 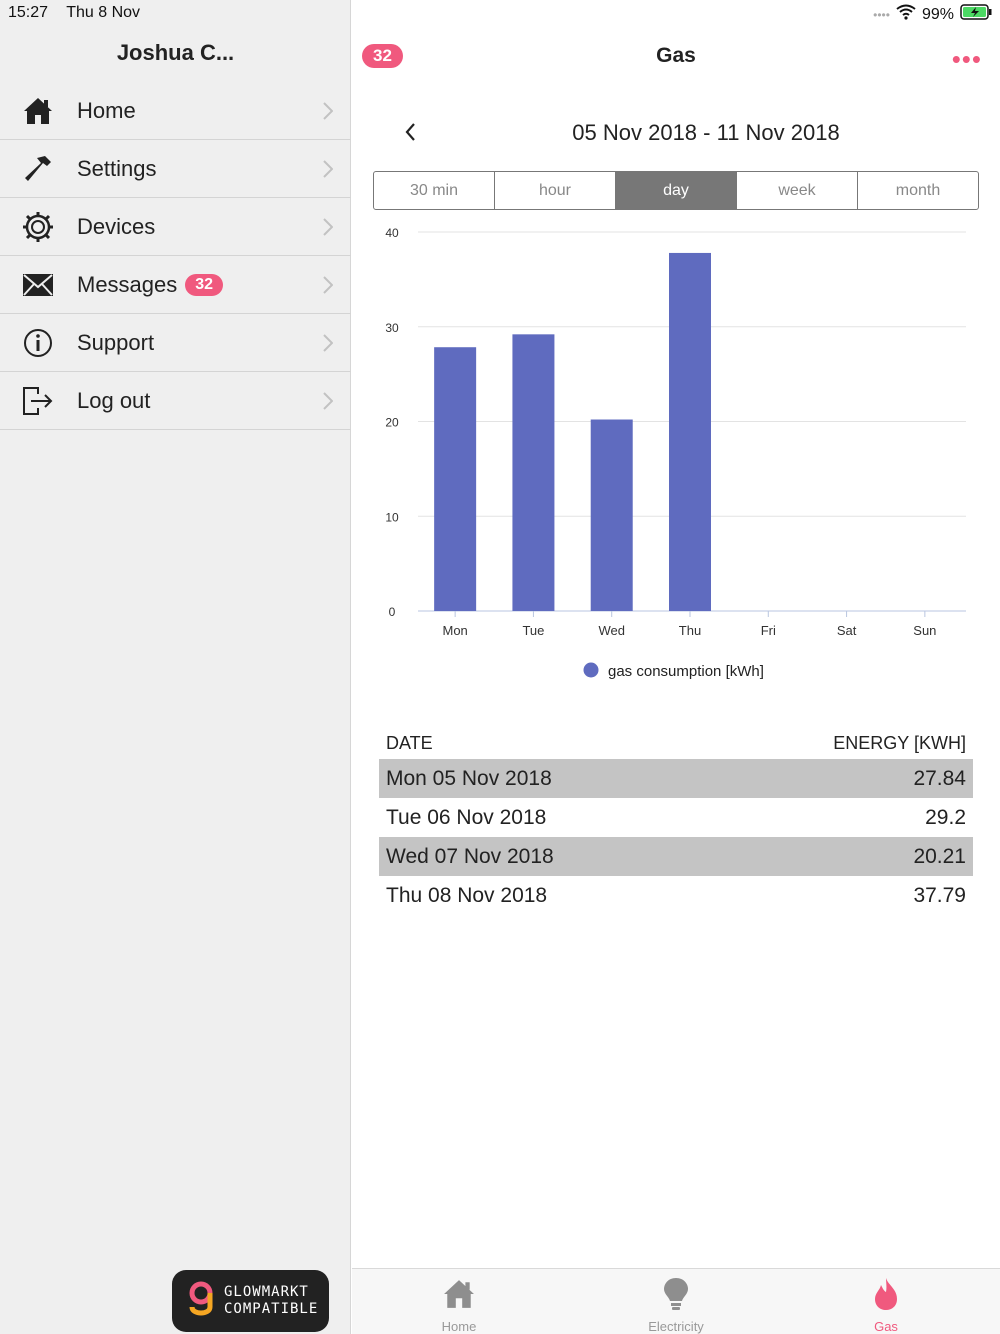 I want to click on header-energy: ENERGY [KWH], so click(x=899, y=742).